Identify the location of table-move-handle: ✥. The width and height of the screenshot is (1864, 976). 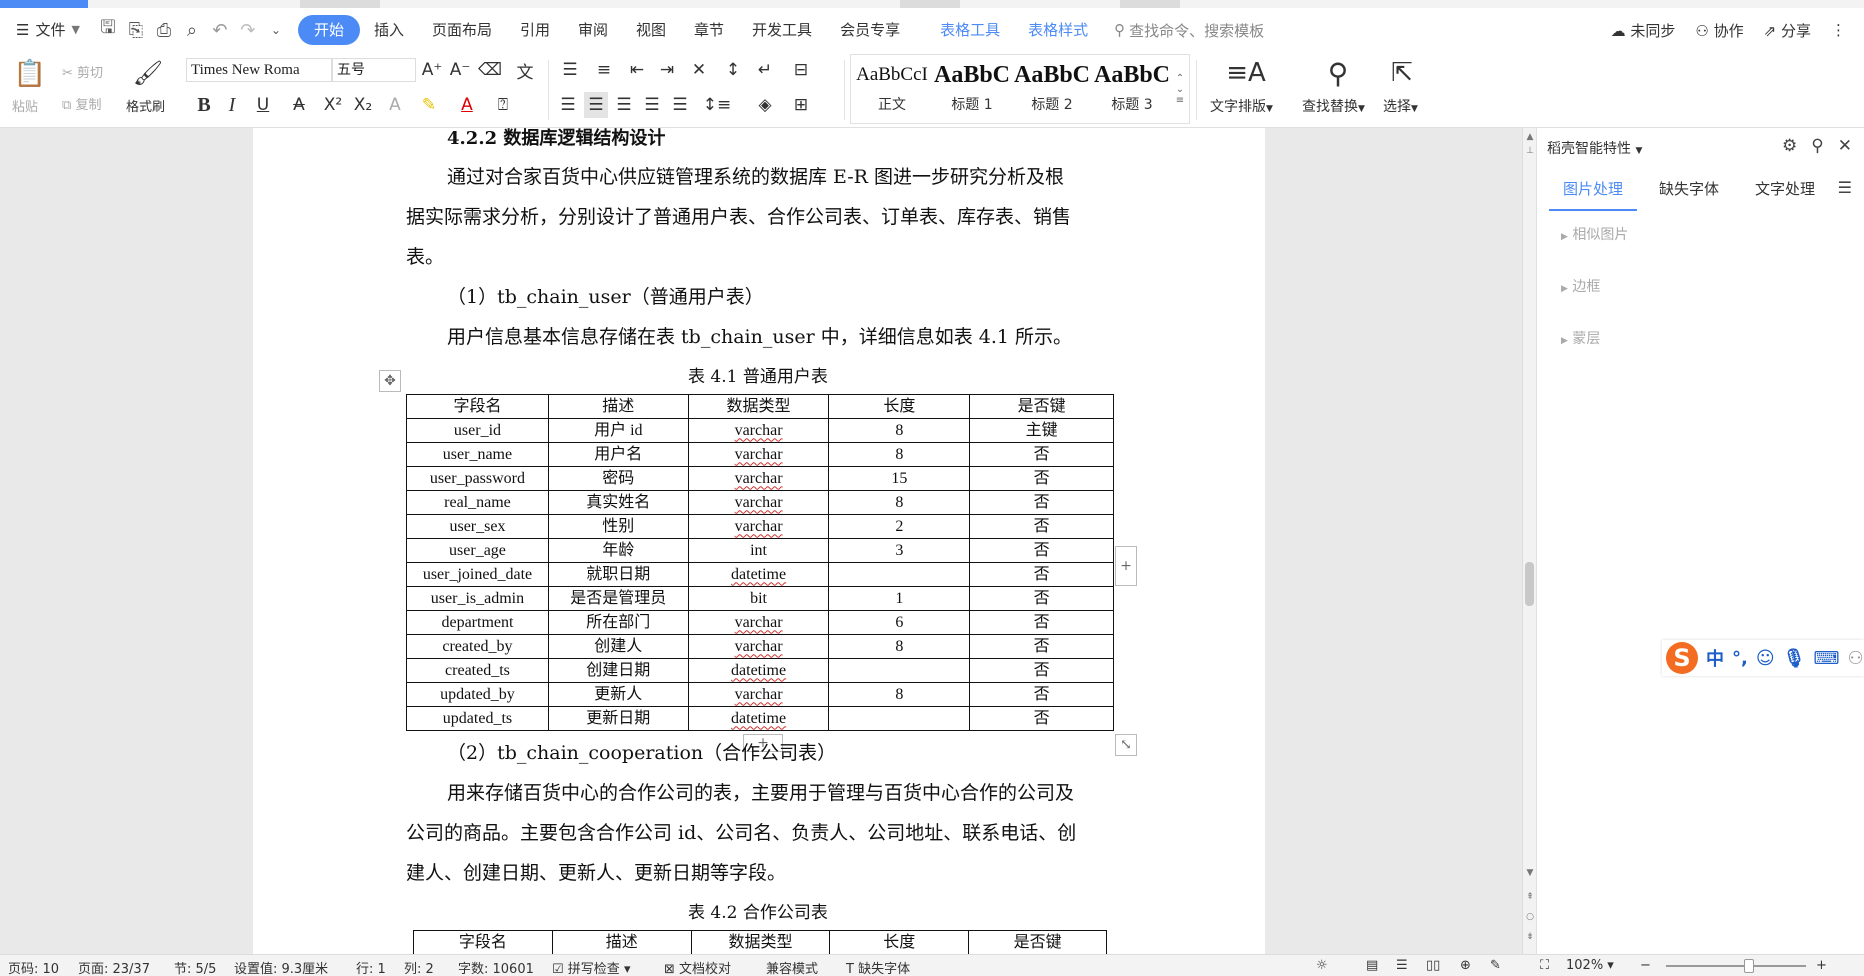
(390, 381).